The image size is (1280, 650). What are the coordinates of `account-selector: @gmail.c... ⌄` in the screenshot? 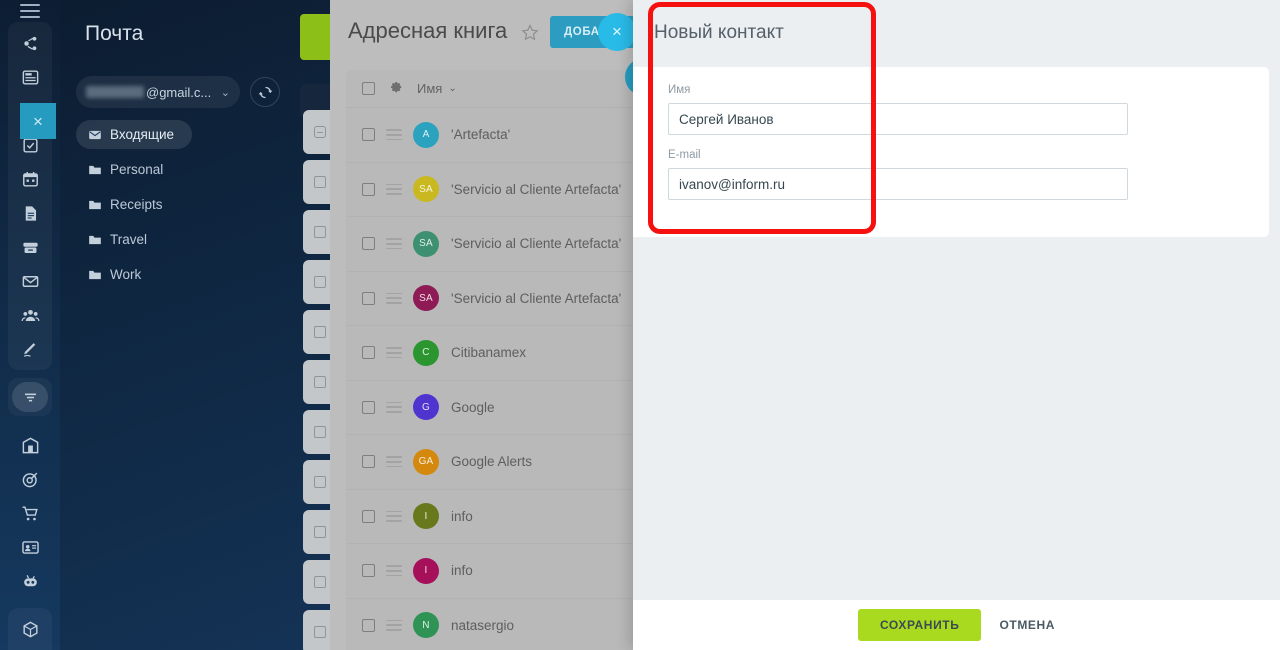 It's located at (158, 92).